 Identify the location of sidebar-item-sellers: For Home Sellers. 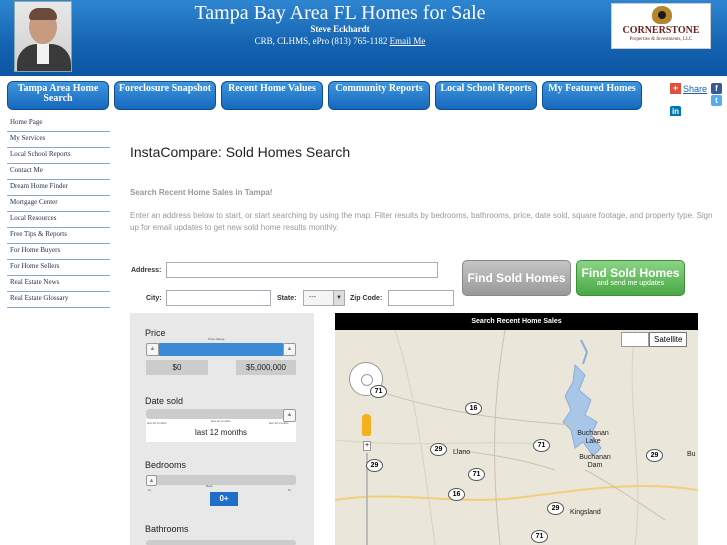
(58, 268).